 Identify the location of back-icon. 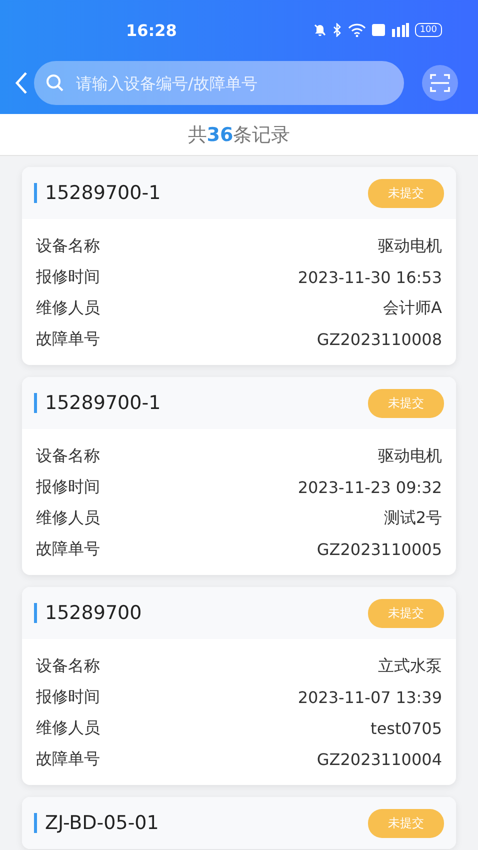
(21, 83).